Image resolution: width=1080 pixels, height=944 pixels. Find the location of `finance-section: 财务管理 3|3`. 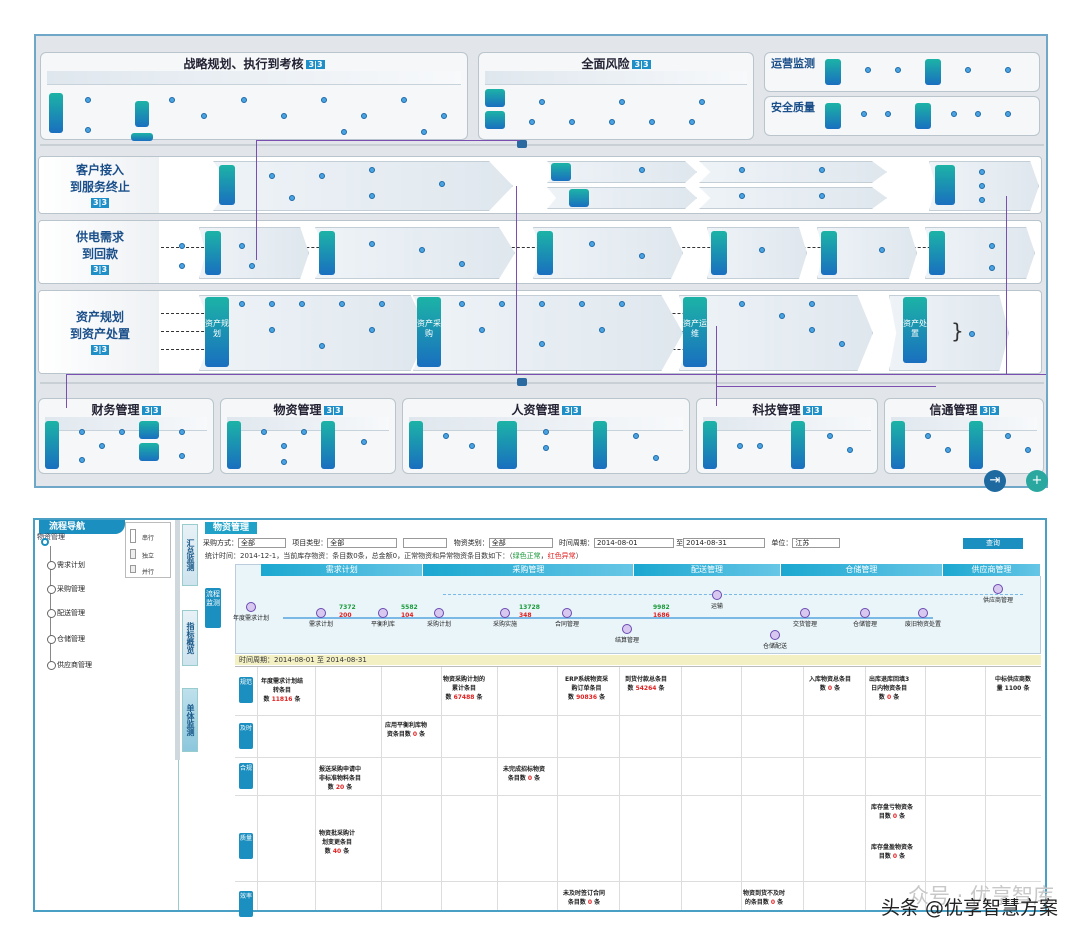

finance-section: 财务管理 3|3 is located at coordinates (126, 436).